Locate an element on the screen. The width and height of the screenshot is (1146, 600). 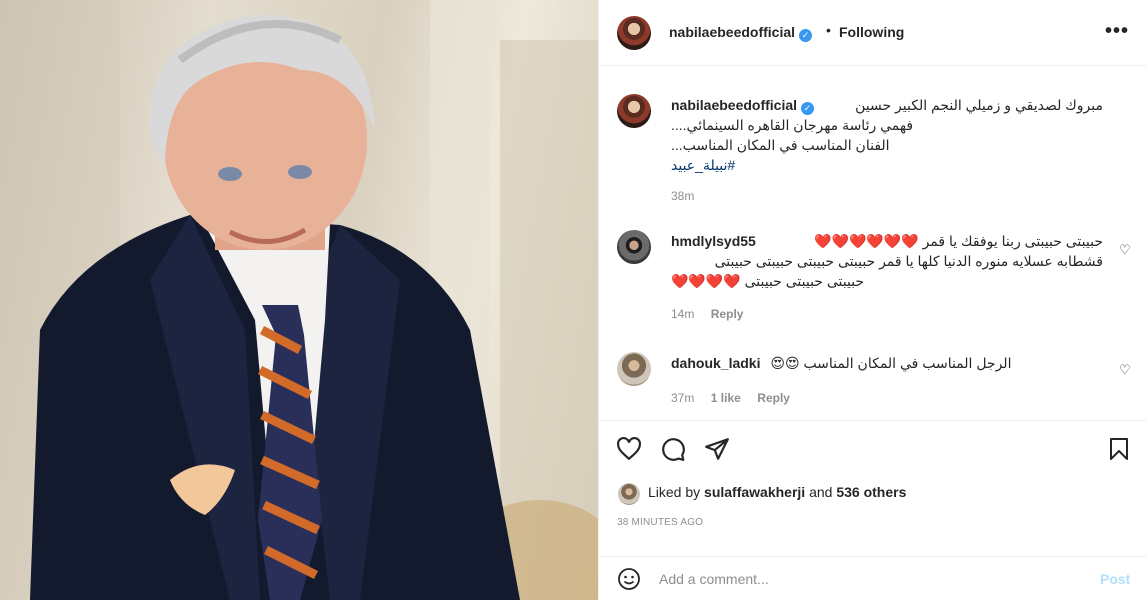
emoji-smiley-icon is located at coordinates (629, 579).